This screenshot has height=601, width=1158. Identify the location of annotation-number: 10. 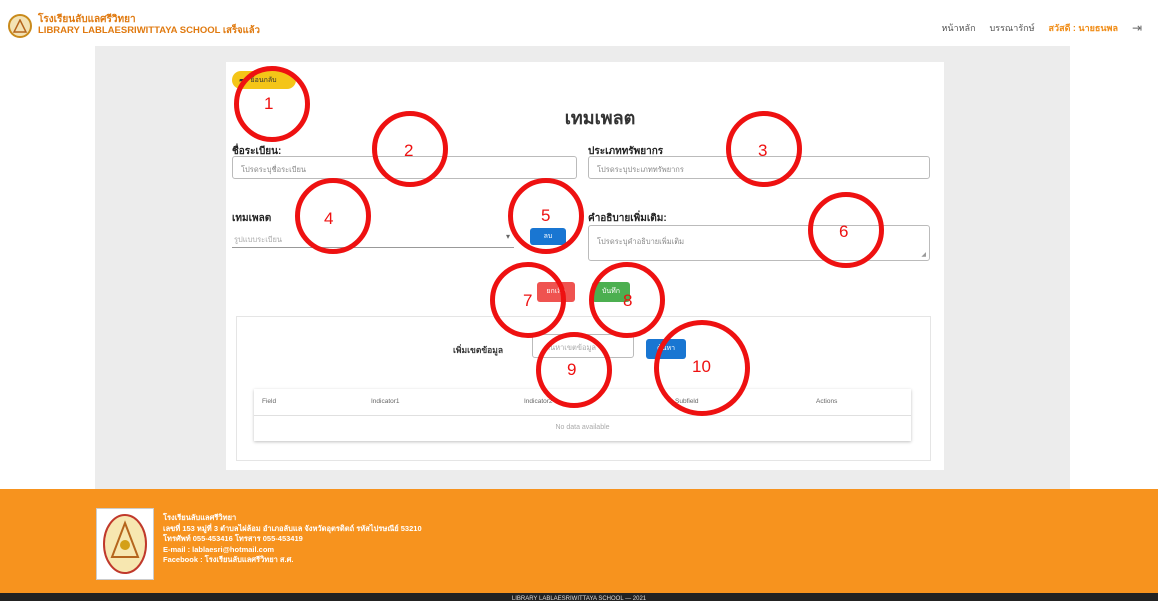
(701, 366).